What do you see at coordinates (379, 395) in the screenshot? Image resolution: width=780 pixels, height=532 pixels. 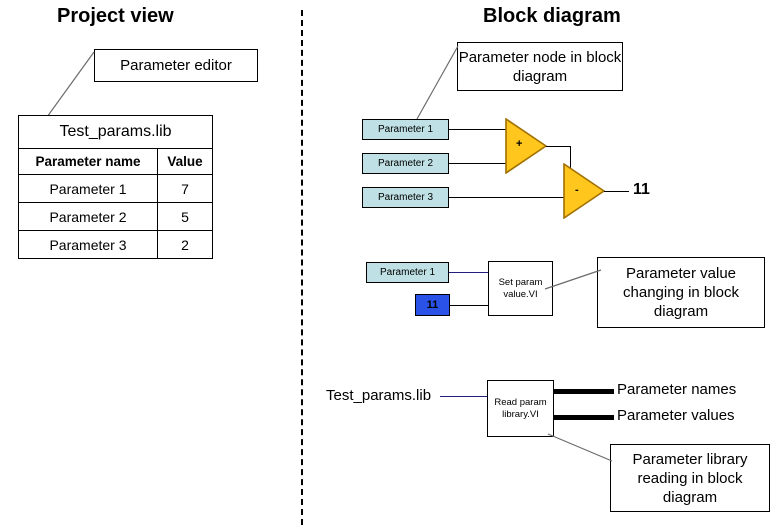 I see `read-library-input-label: Test_params.lib` at bounding box center [379, 395].